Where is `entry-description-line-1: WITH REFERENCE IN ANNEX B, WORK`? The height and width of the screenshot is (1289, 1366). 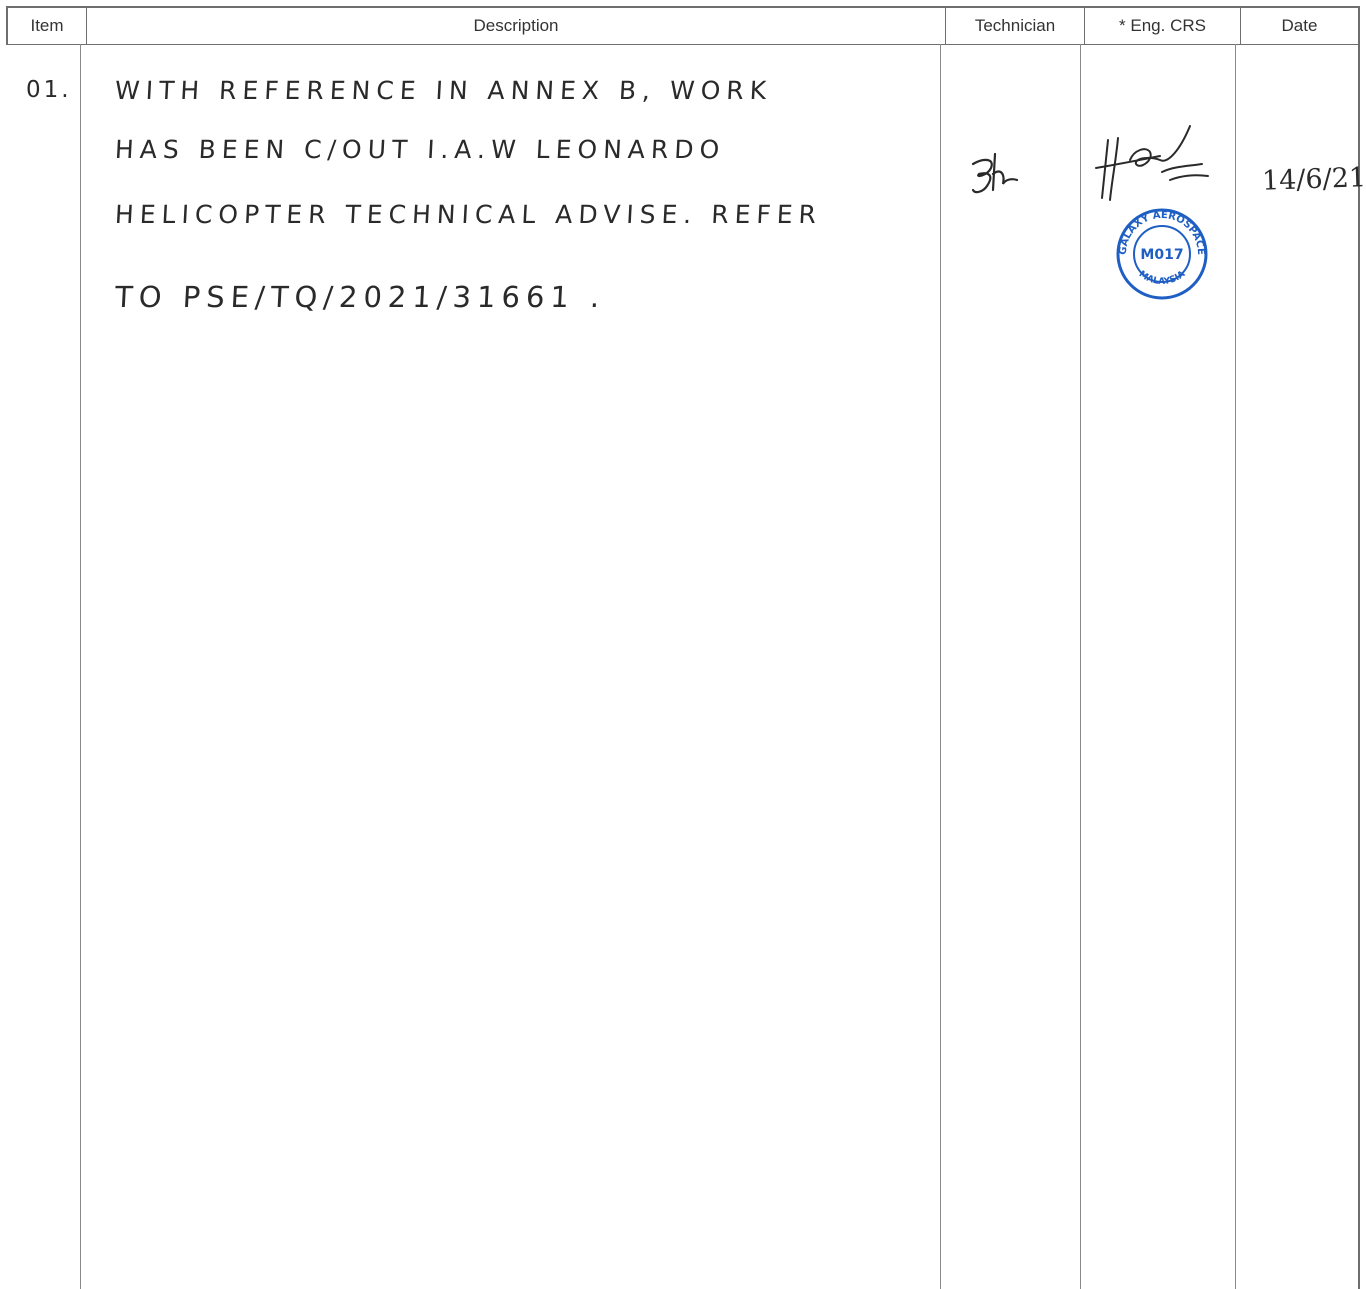
entry-description-line-1: WITH REFERENCE IN ANNEX B, WORK is located at coordinates (443, 90).